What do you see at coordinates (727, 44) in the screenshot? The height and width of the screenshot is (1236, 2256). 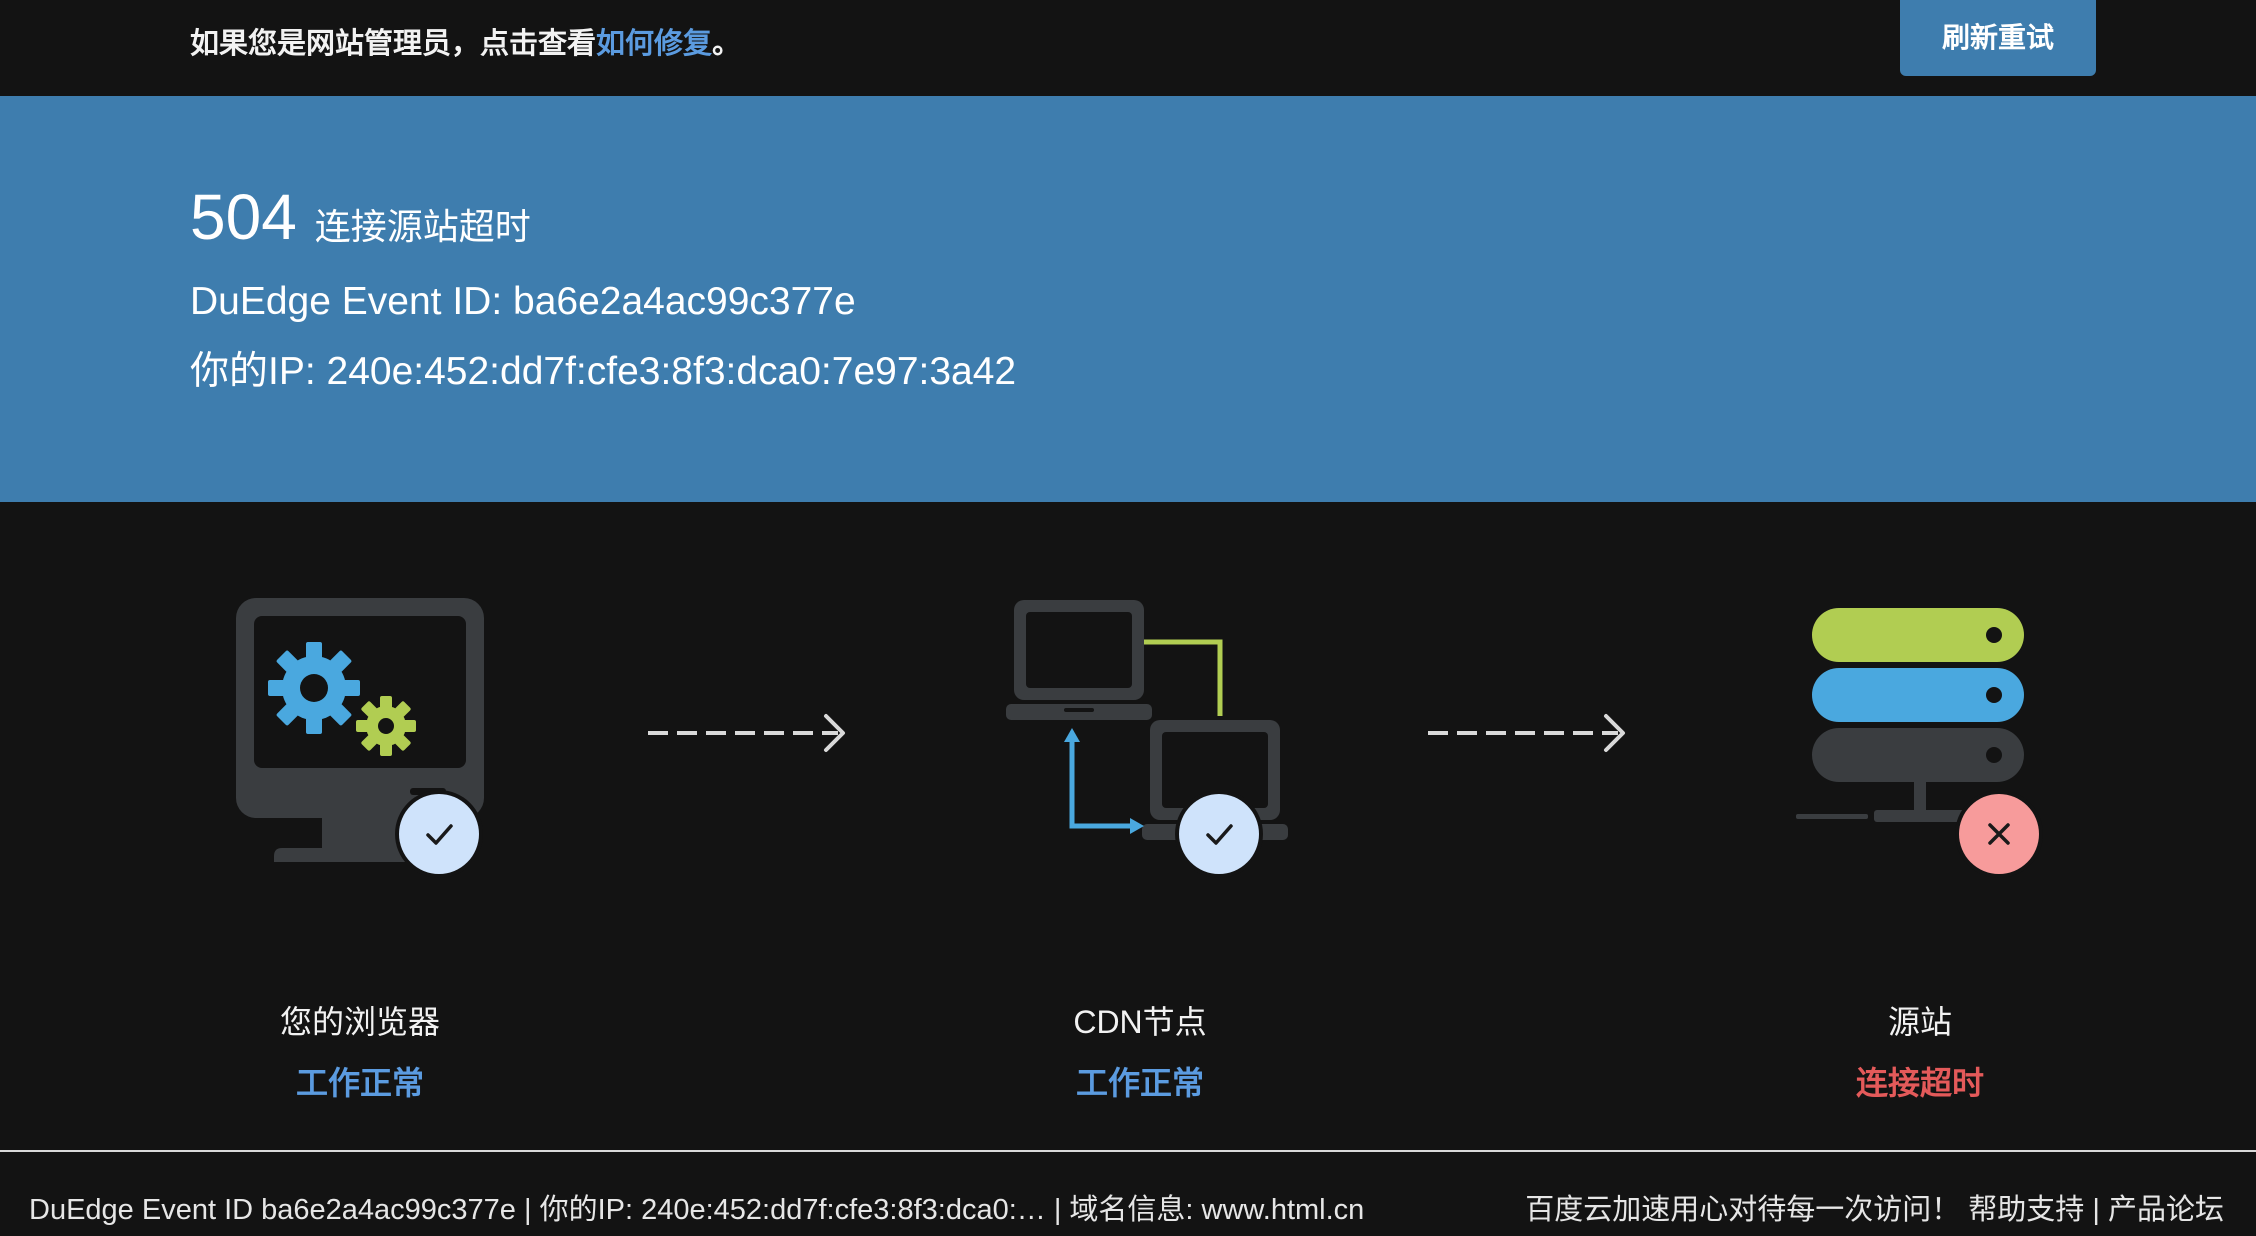 I see `admin-message-suffix: 。` at bounding box center [727, 44].